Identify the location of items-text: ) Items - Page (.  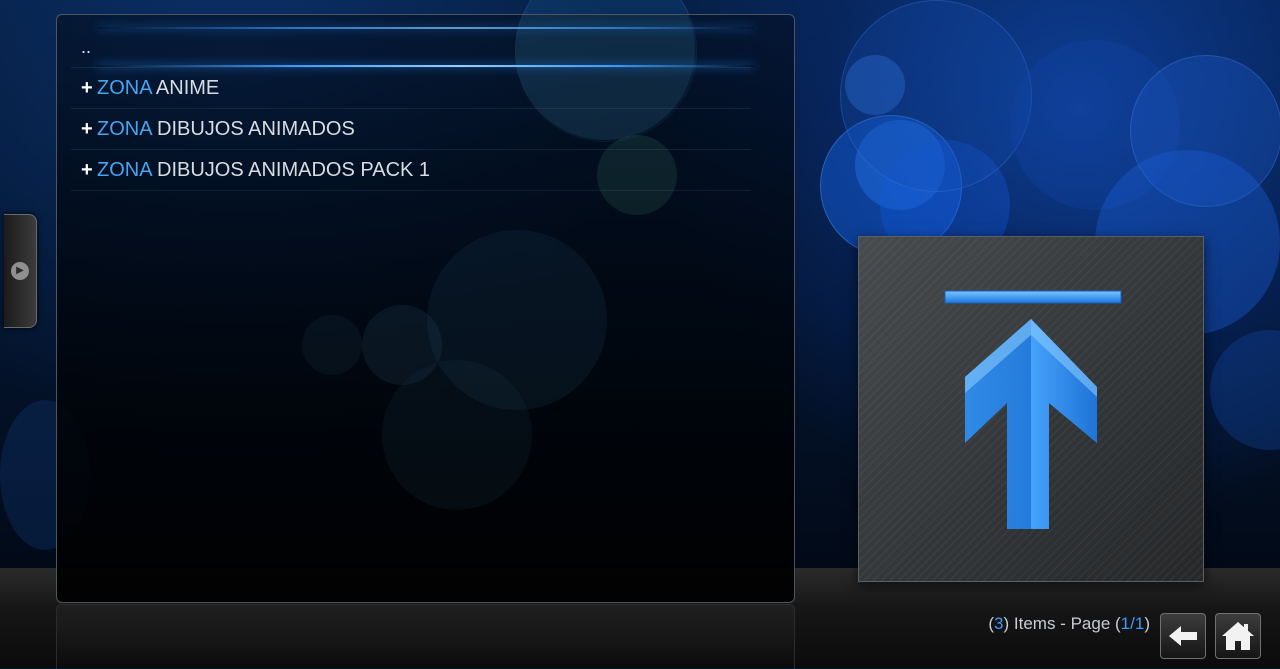
(1062, 623).